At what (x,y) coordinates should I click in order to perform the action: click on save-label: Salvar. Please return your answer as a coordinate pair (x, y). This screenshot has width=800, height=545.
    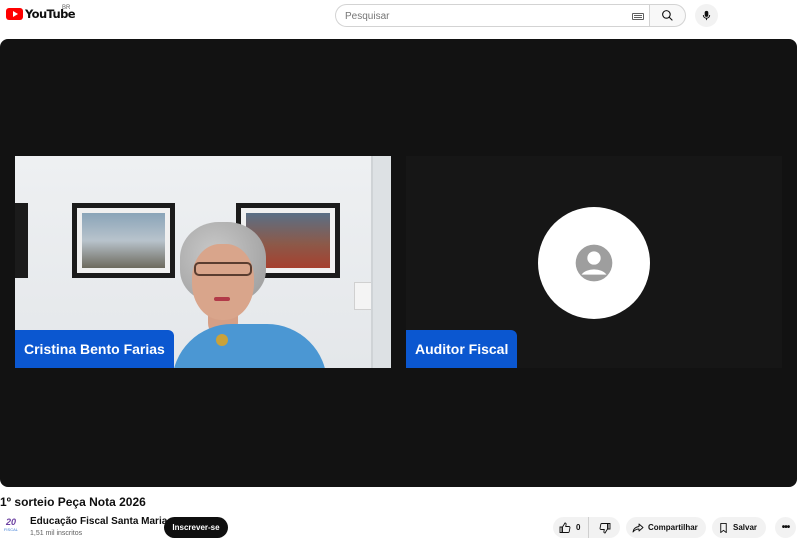
    Looking at the image, I should click on (745, 527).